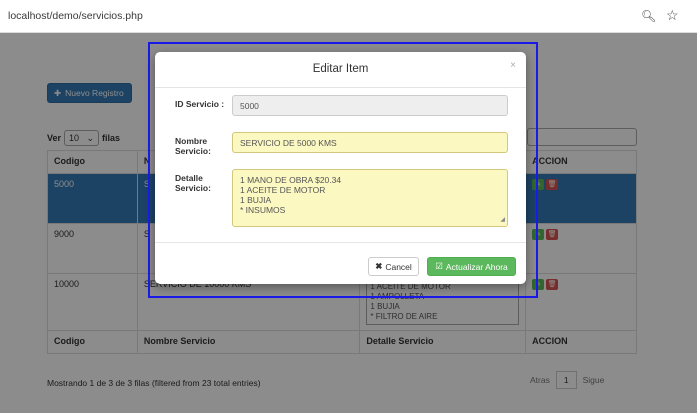 Image resolution: width=697 pixels, height=413 pixels. Describe the element at coordinates (340, 263) in the screenshot. I see `modal-footer: ✖ Cancel ☑ Actualizar Ahora` at that location.